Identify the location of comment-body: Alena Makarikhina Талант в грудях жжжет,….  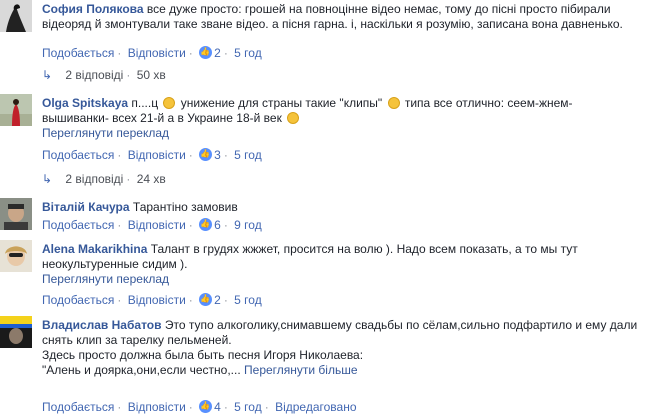
(340, 264).